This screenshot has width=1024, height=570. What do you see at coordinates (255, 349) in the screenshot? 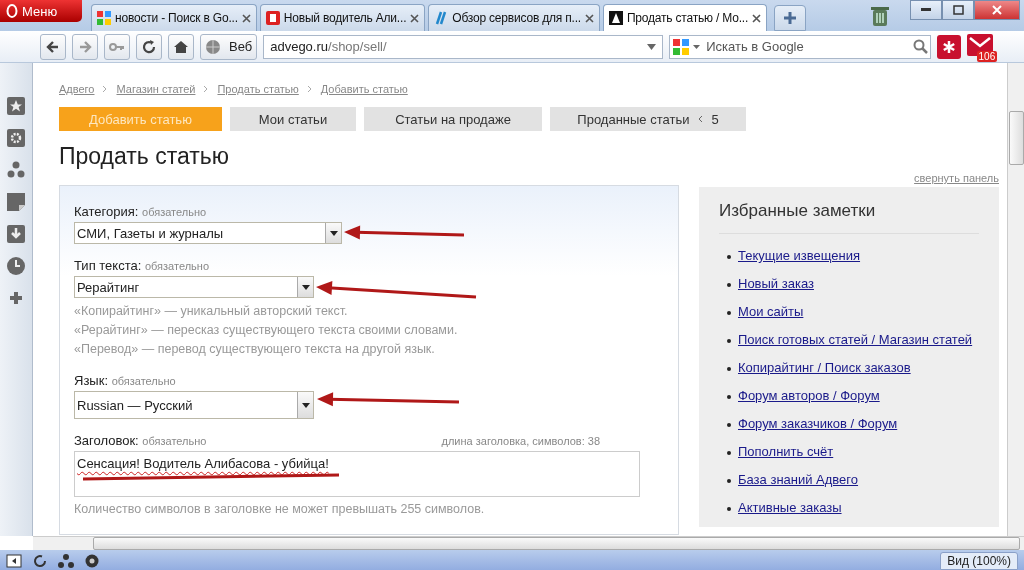
I see `hint-text: «Перевод» — перевод существующего текста на другой язык.` at bounding box center [255, 349].